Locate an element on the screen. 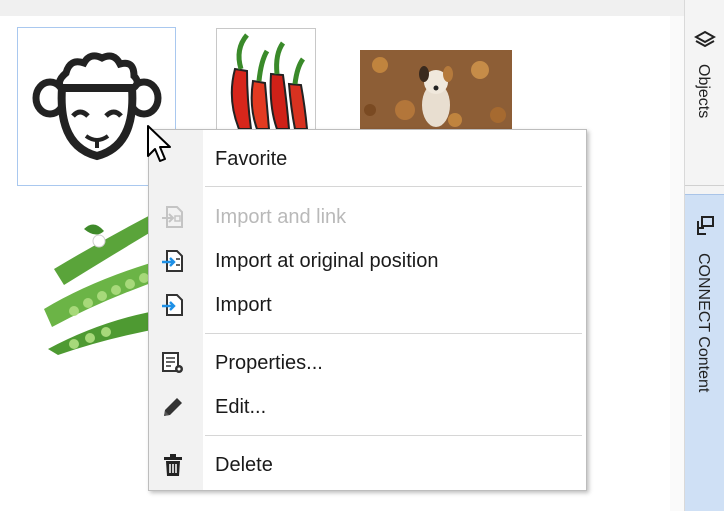  menu-item-label: Import and link is located at coordinates (281, 217).